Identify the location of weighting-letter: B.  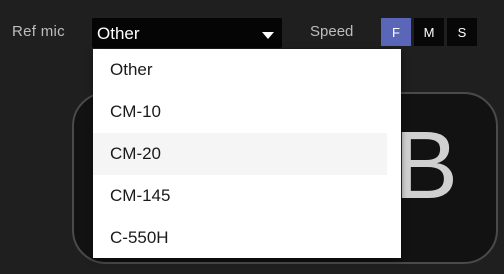
(426, 165).